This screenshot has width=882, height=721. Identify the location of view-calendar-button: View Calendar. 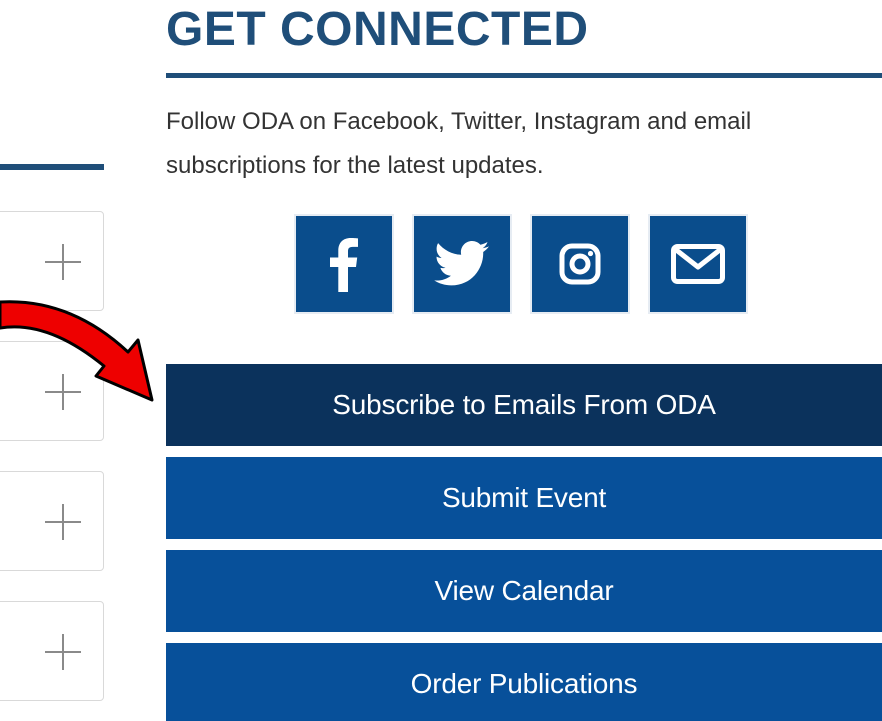
(524, 591).